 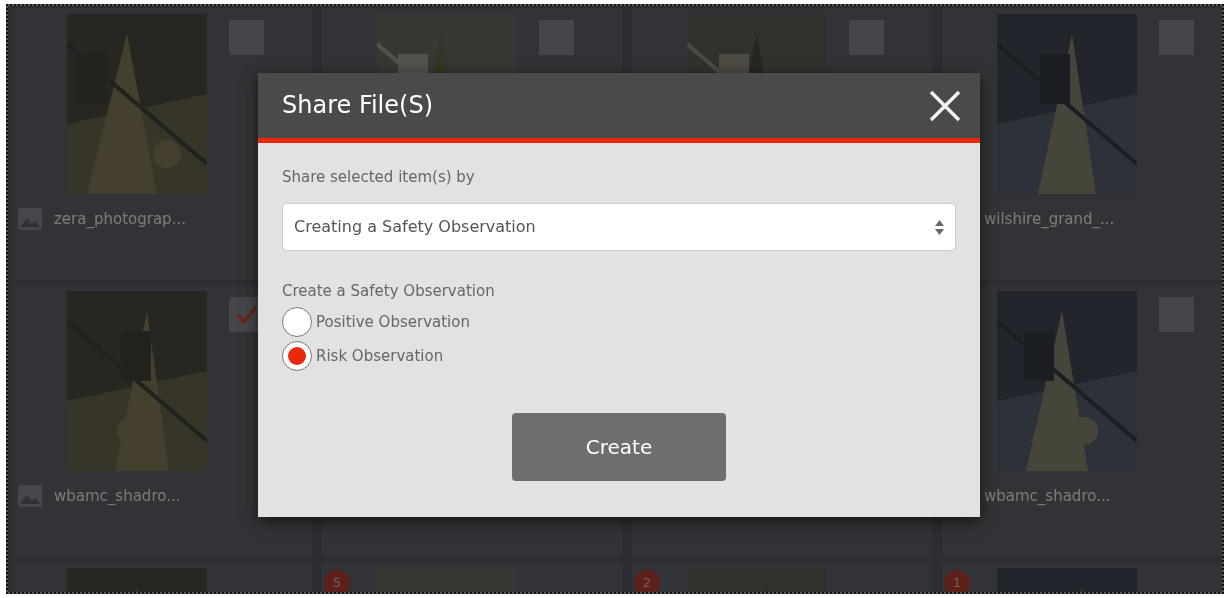 I want to click on close-button, so click(x=945, y=105).